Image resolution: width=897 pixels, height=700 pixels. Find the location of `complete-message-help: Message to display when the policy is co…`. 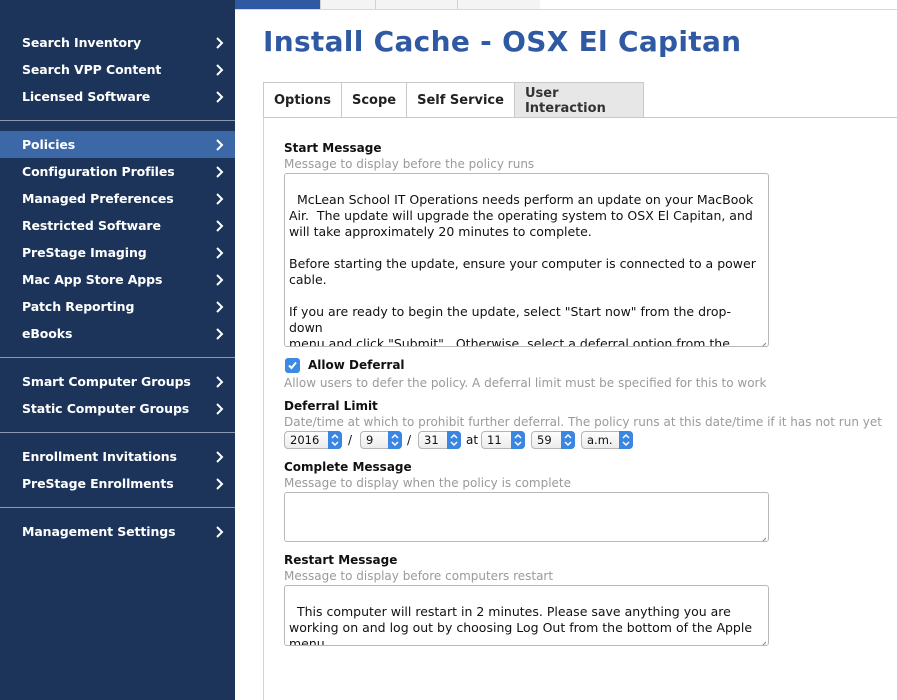

complete-message-help: Message to display when the policy is co… is located at coordinates (428, 483).